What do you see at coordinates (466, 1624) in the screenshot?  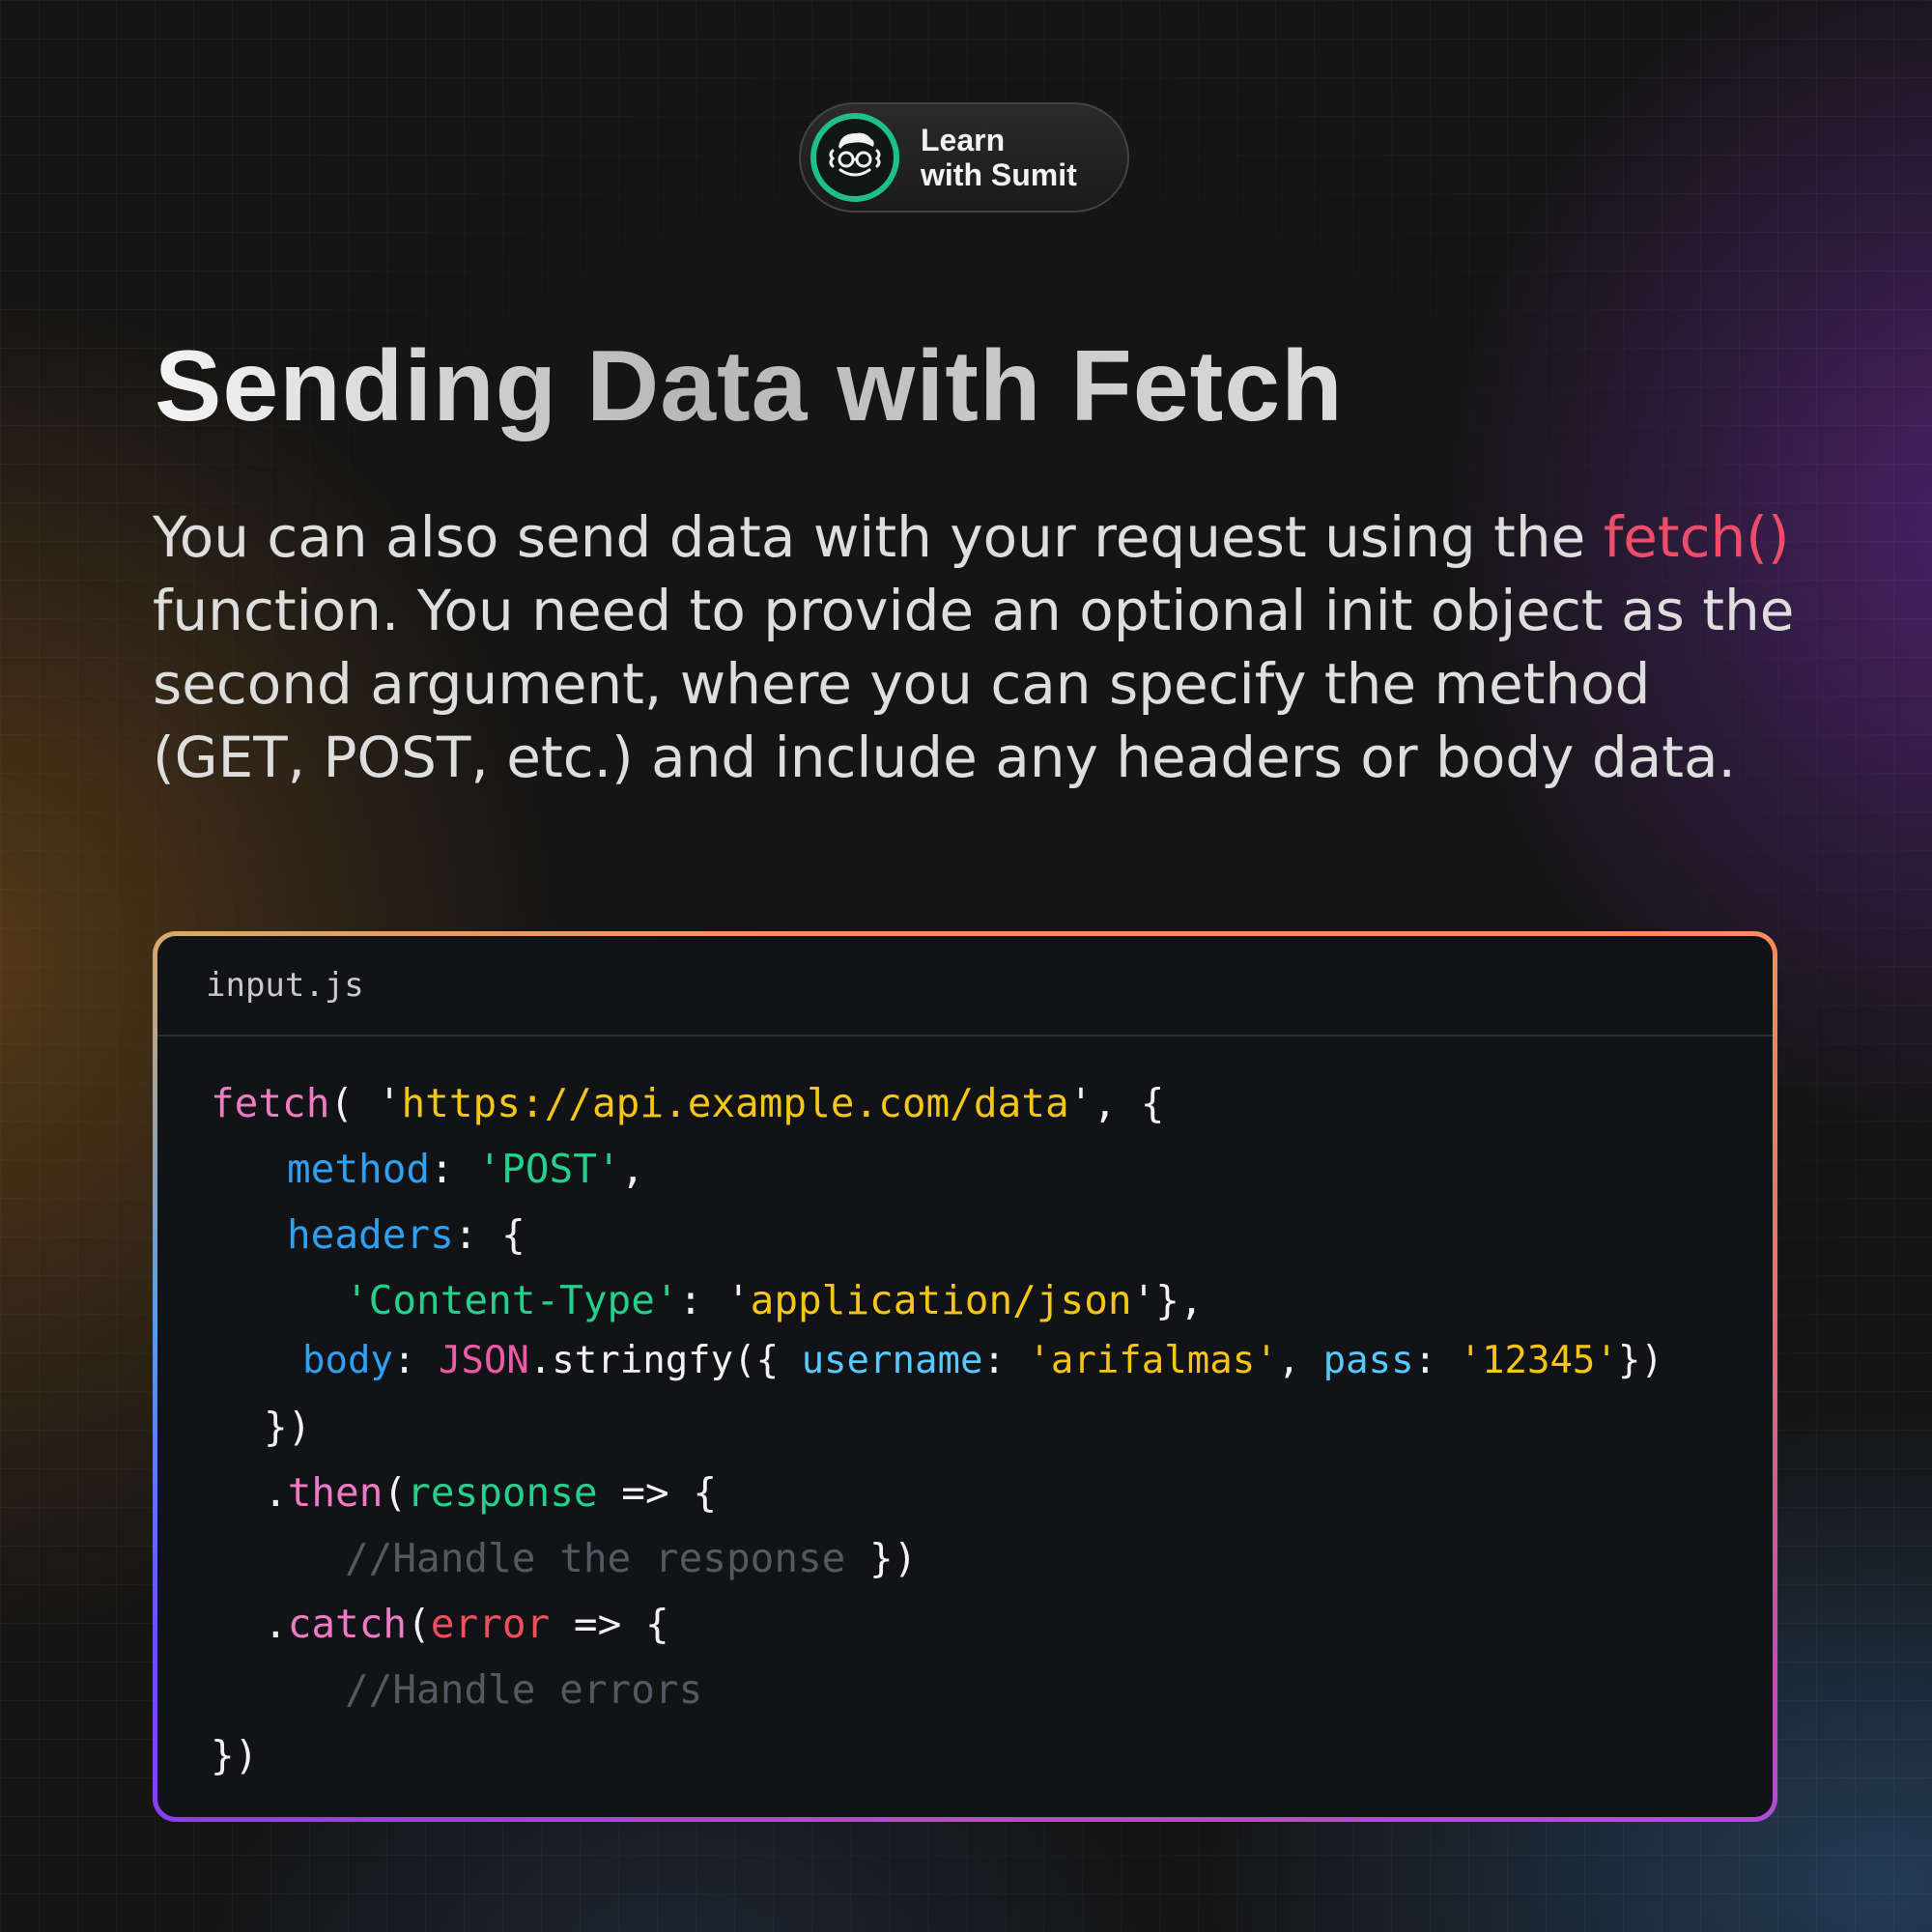 I see `code-line: .catch(error => {` at bounding box center [466, 1624].